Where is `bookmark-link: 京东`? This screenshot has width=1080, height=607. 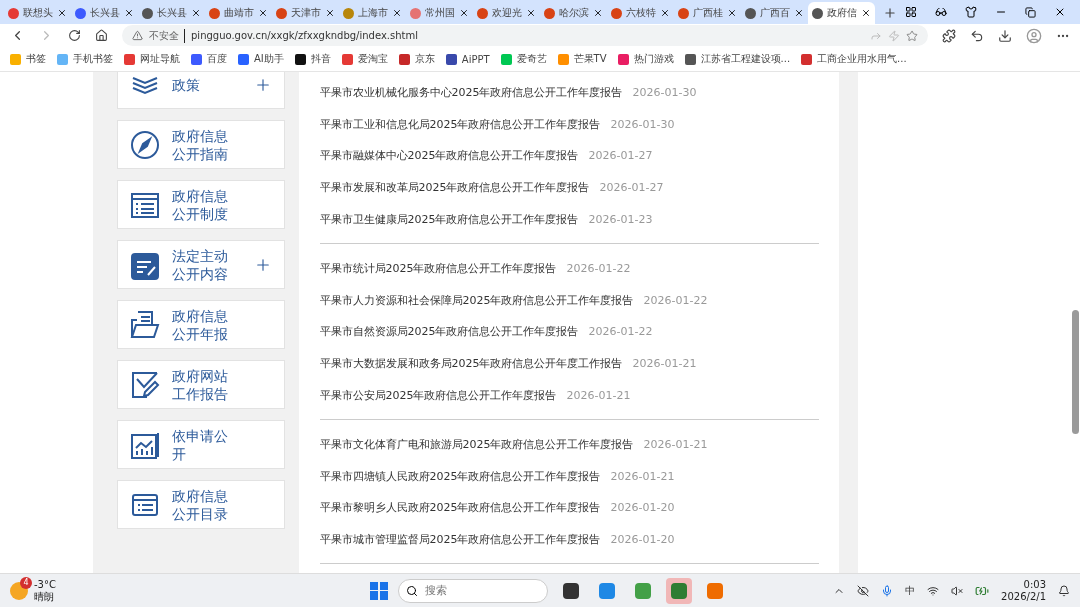
bookmark-link: 京东 is located at coordinates (416, 59).